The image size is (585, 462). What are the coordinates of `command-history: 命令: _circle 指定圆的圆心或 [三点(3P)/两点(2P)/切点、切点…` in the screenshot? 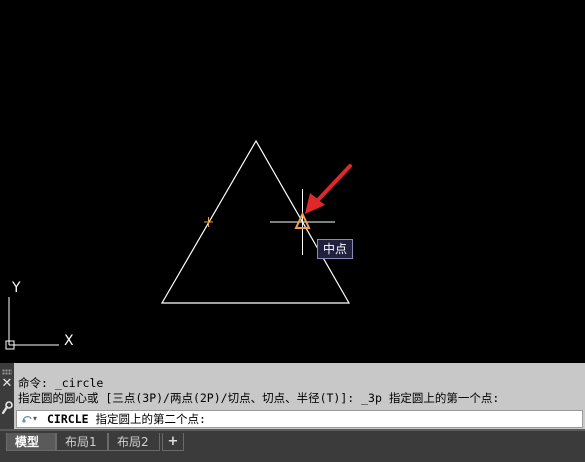 It's located at (299, 391).